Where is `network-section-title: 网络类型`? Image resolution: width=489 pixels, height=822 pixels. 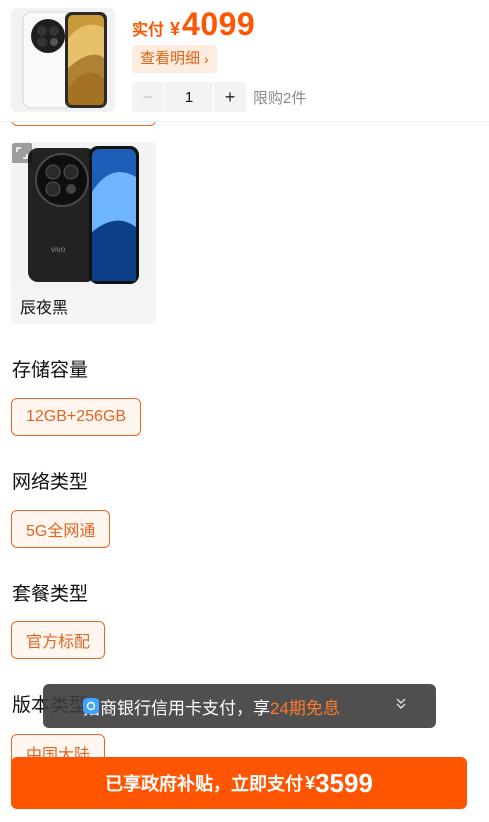
network-section-title: 网络类型 is located at coordinates (50, 482).